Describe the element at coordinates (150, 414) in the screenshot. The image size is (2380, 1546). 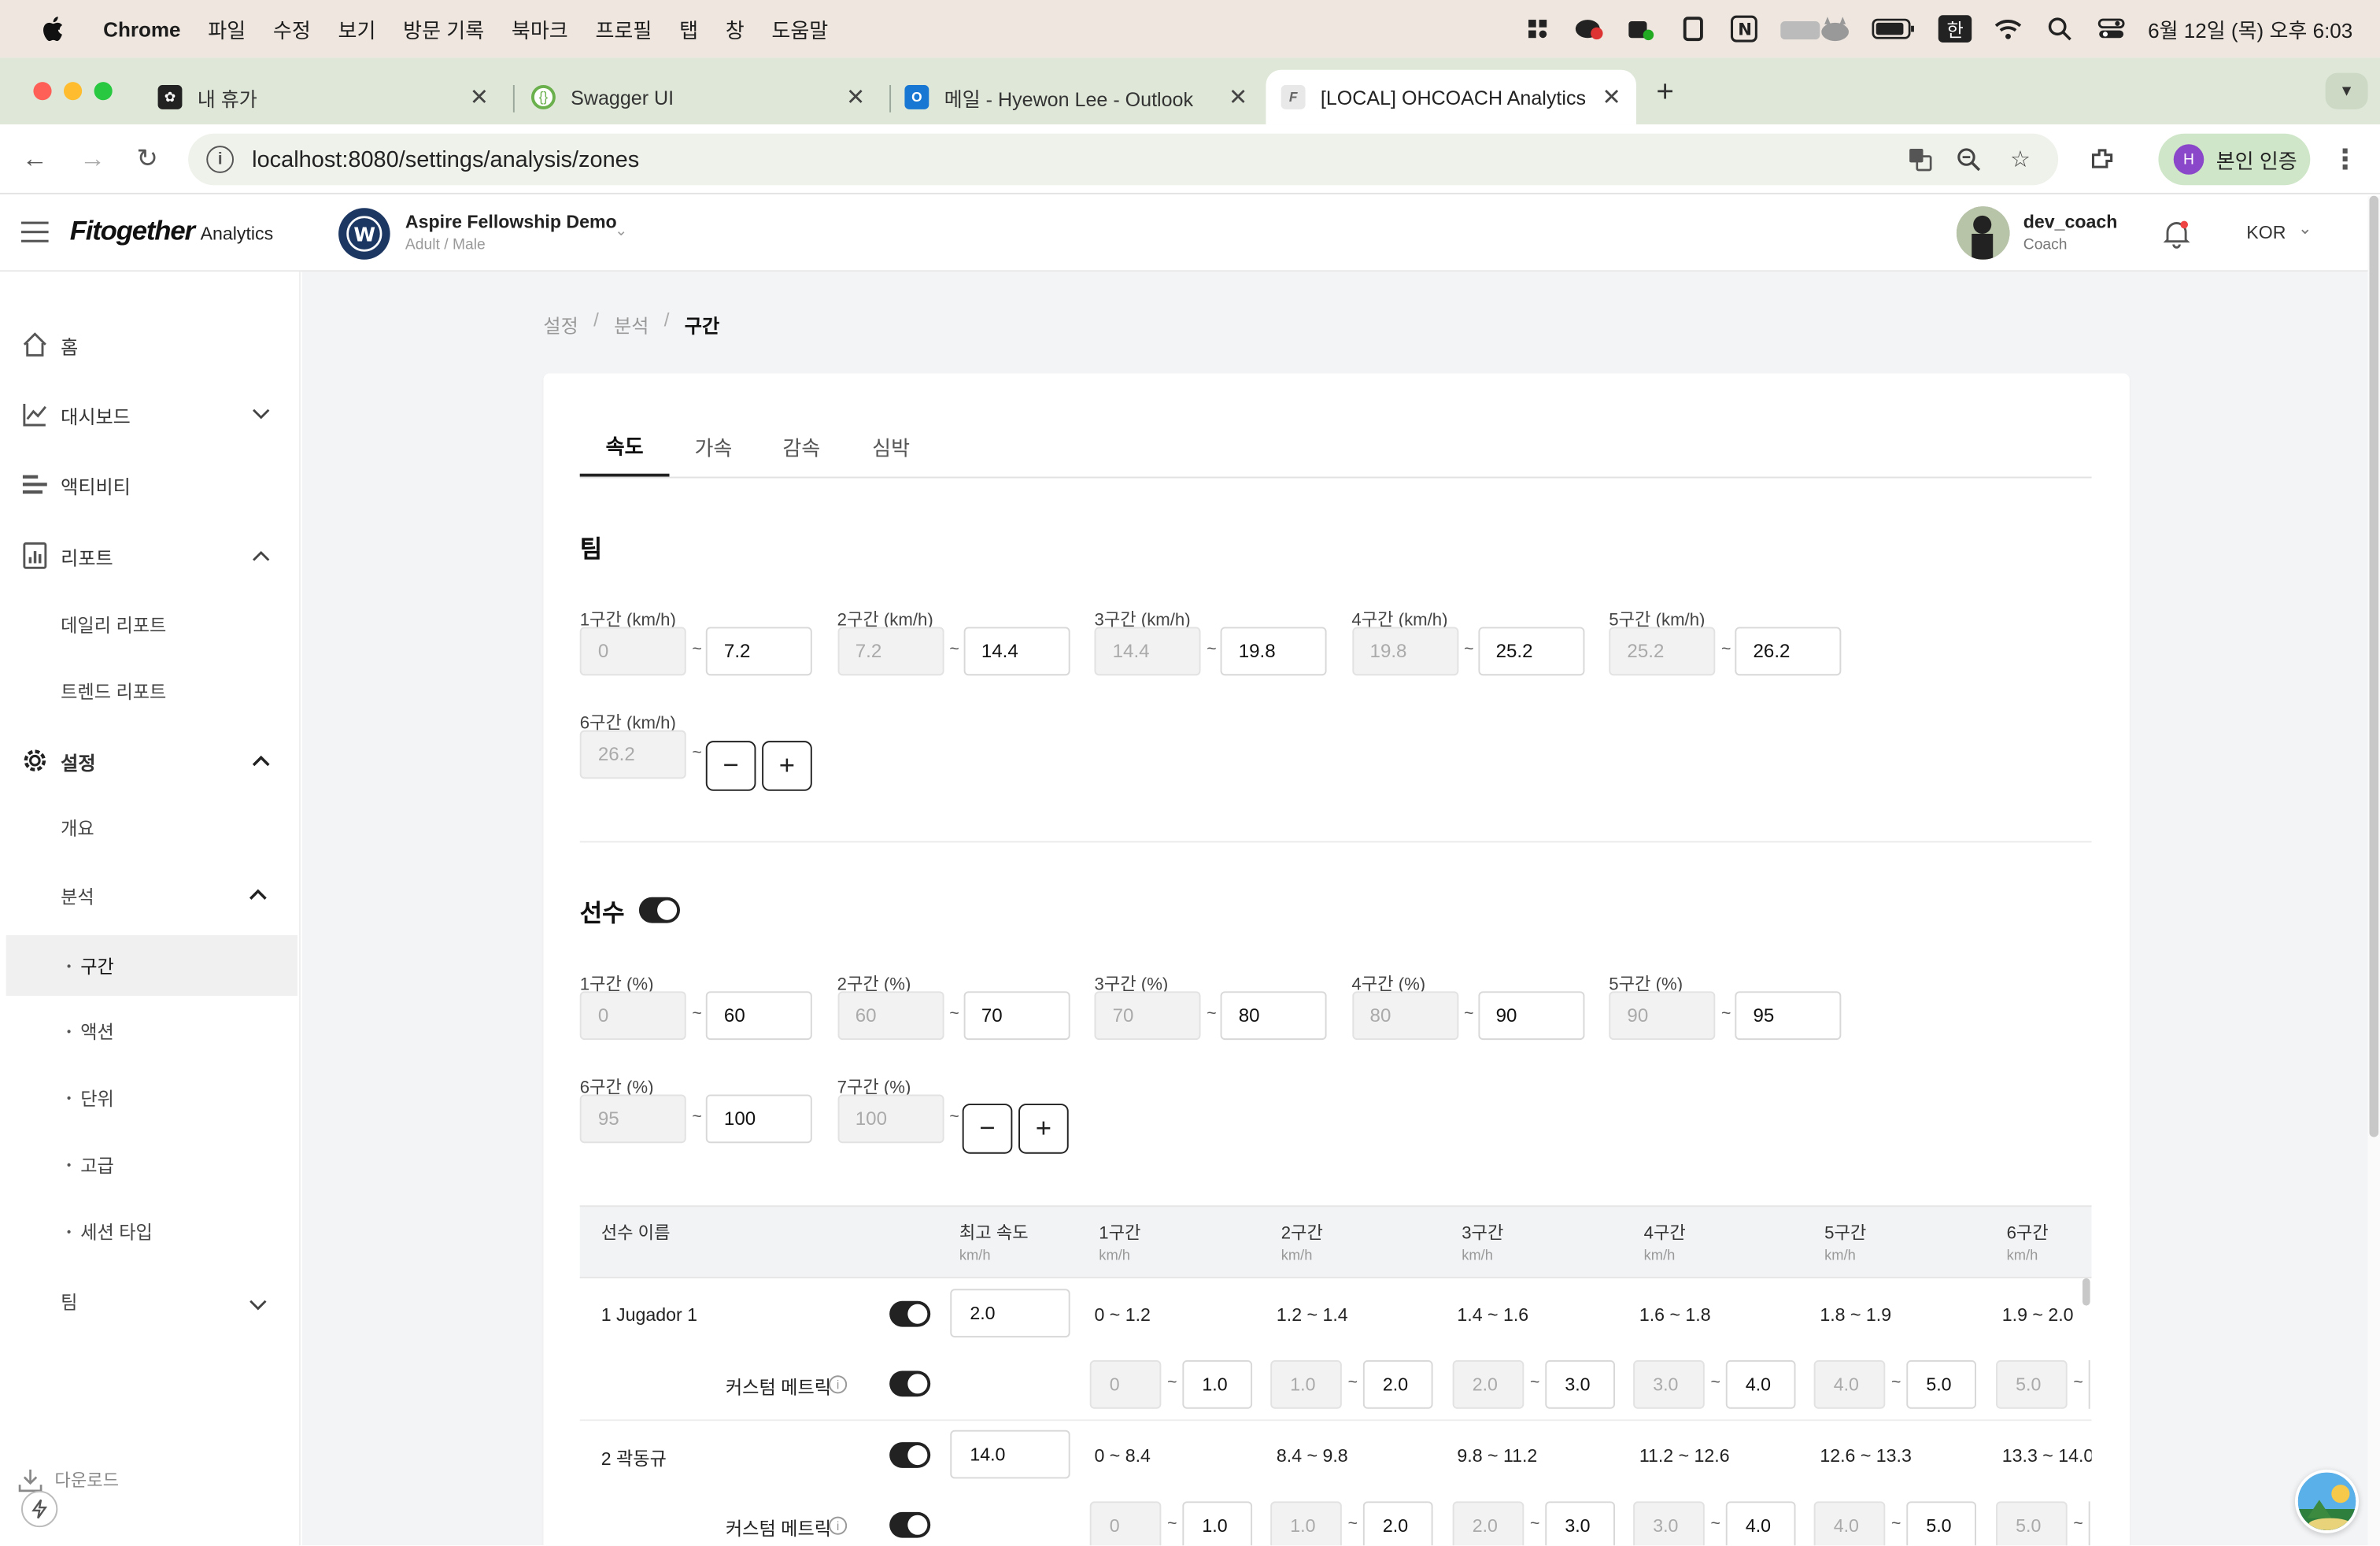
I see `sidebar-item-dashboard: 대시보드` at that location.